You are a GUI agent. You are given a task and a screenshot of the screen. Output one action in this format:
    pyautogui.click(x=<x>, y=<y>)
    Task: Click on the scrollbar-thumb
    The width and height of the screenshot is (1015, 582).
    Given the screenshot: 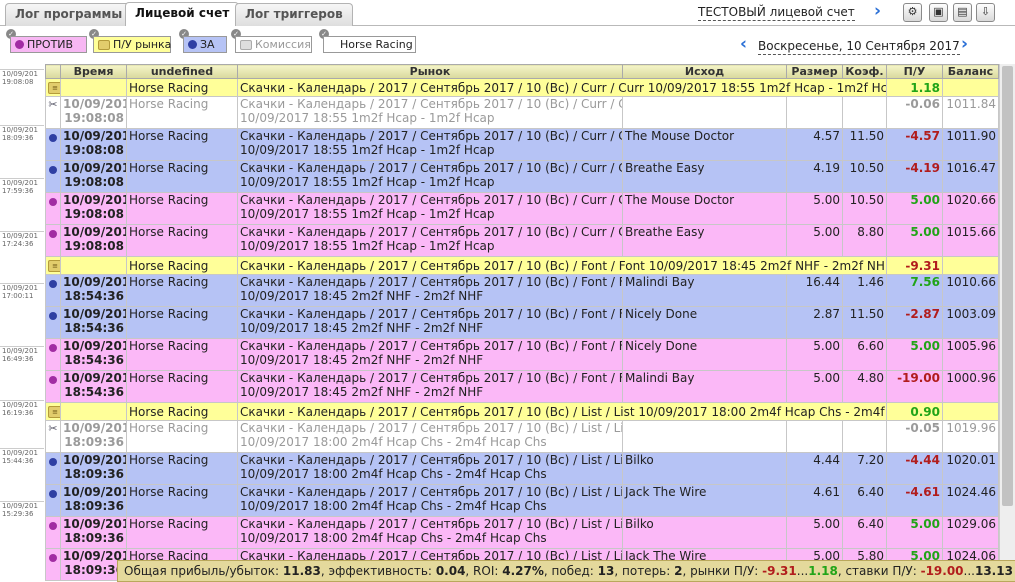 What is the action you would take?
    pyautogui.click(x=1007, y=286)
    